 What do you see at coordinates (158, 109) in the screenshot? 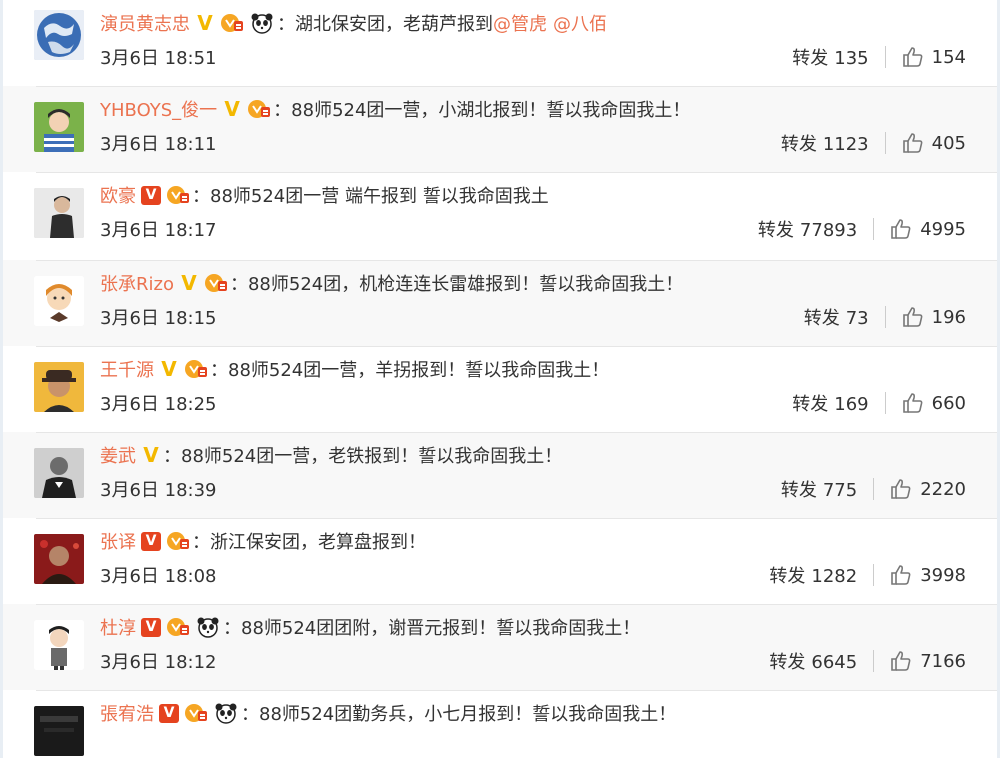
I see `username-link: YHBOYS_俊一` at bounding box center [158, 109].